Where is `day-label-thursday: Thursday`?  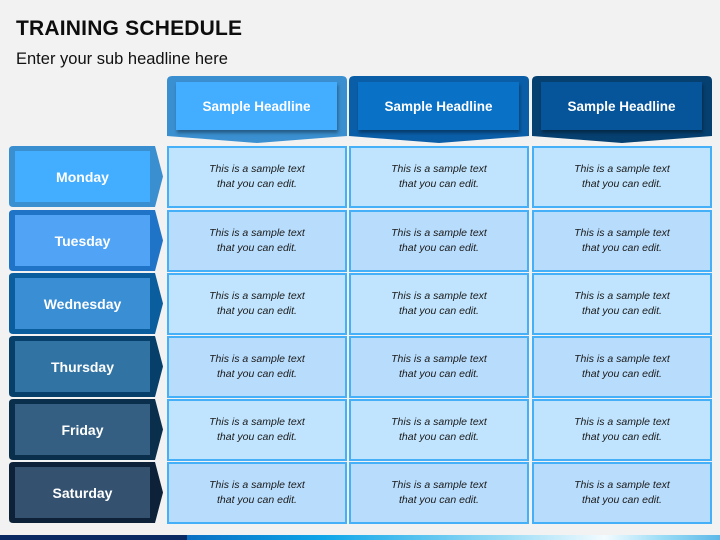 day-label-thursday: Thursday is located at coordinates (87, 366).